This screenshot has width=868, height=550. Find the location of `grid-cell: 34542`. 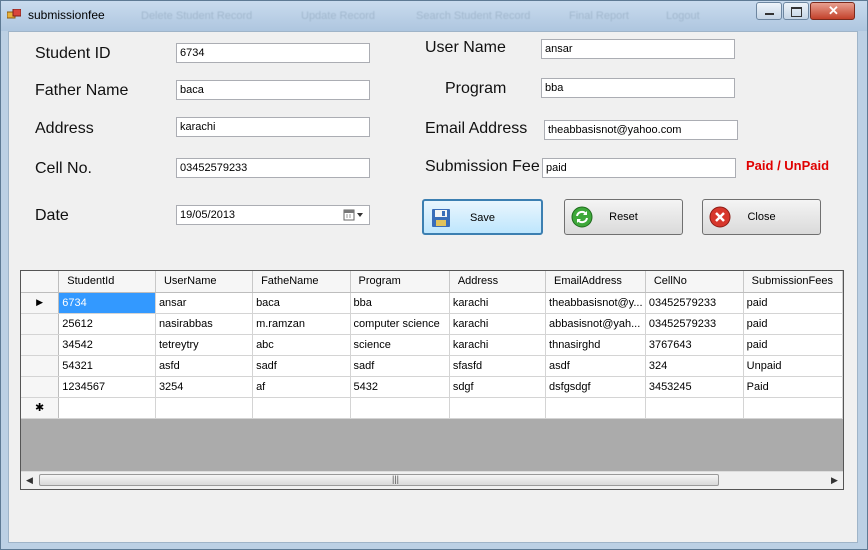

grid-cell: 34542 is located at coordinates (107, 345).